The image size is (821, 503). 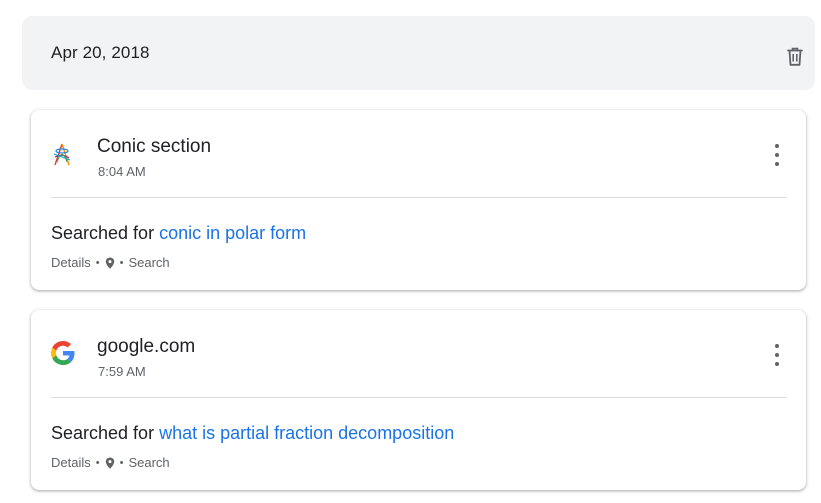 What do you see at coordinates (122, 171) in the screenshot?
I see `entry-time: 8:04 AM` at bounding box center [122, 171].